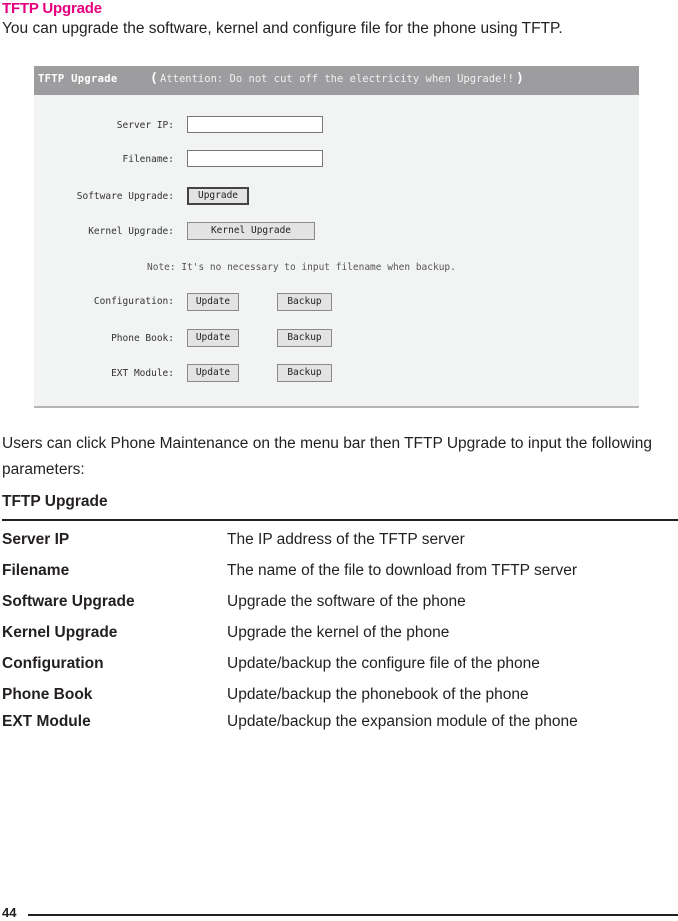  I want to click on param-name: Server IP, so click(36, 539).